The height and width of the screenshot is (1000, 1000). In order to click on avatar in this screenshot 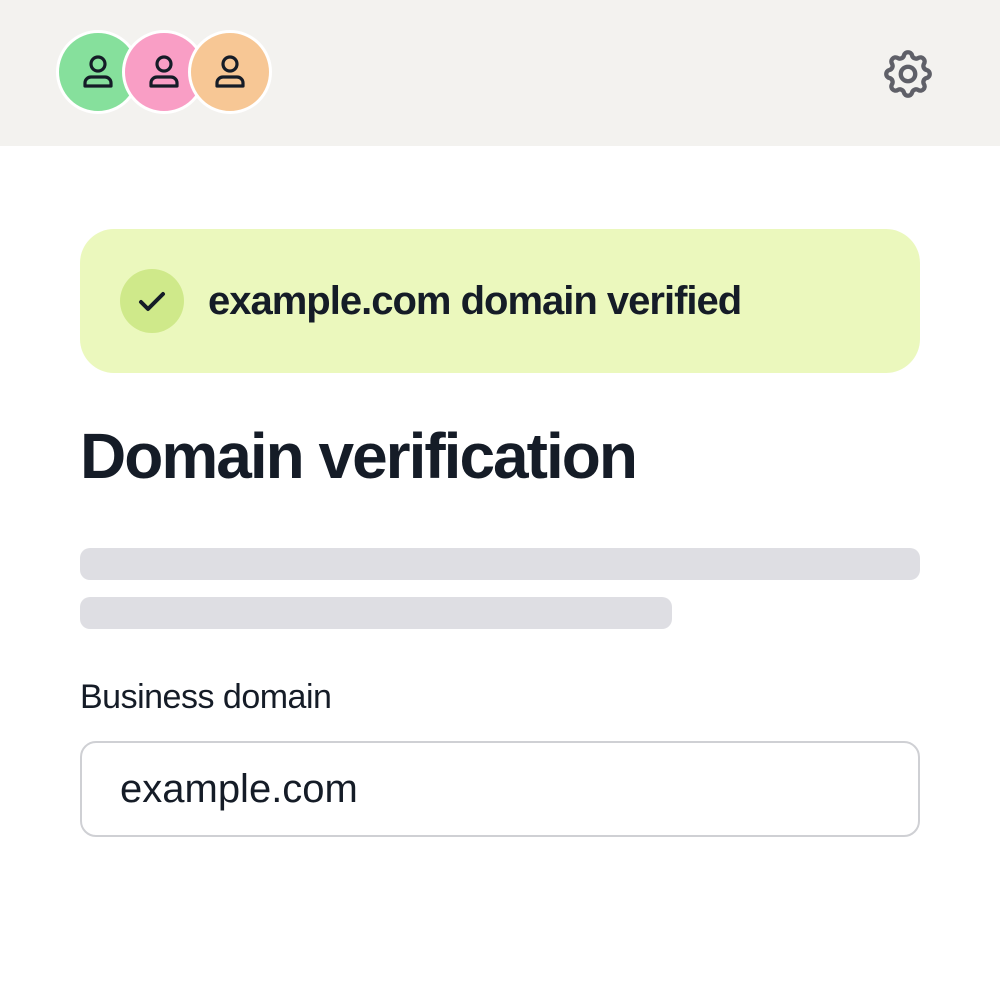, I will do `click(230, 72)`.